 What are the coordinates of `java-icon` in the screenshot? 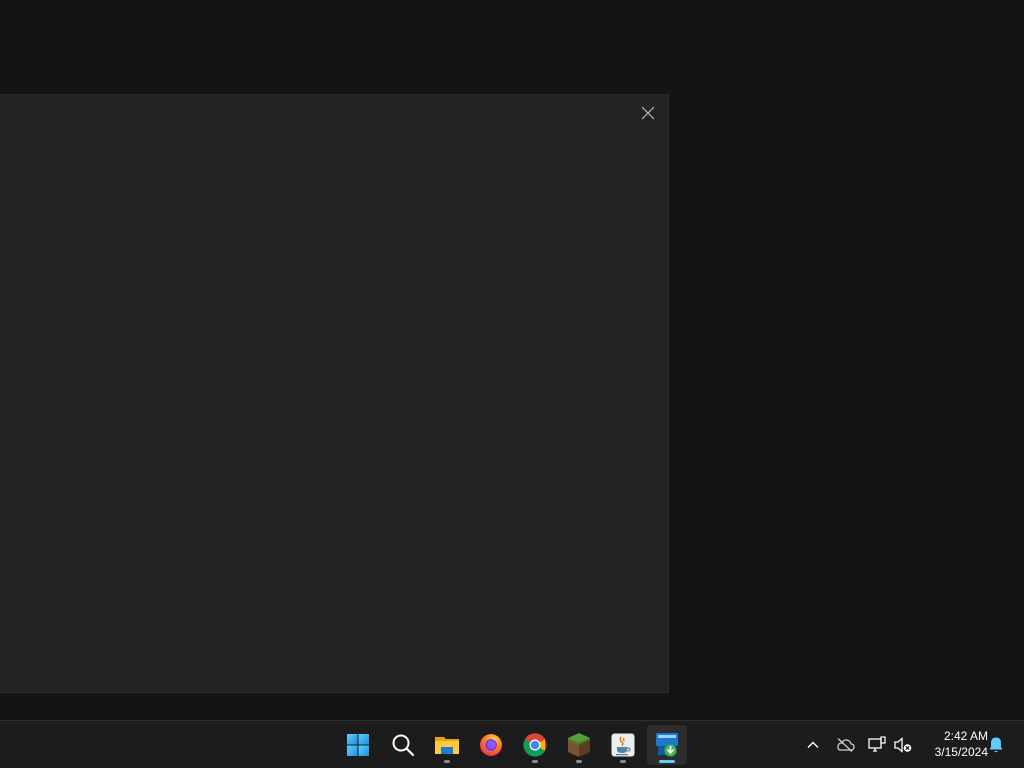 It's located at (623, 745).